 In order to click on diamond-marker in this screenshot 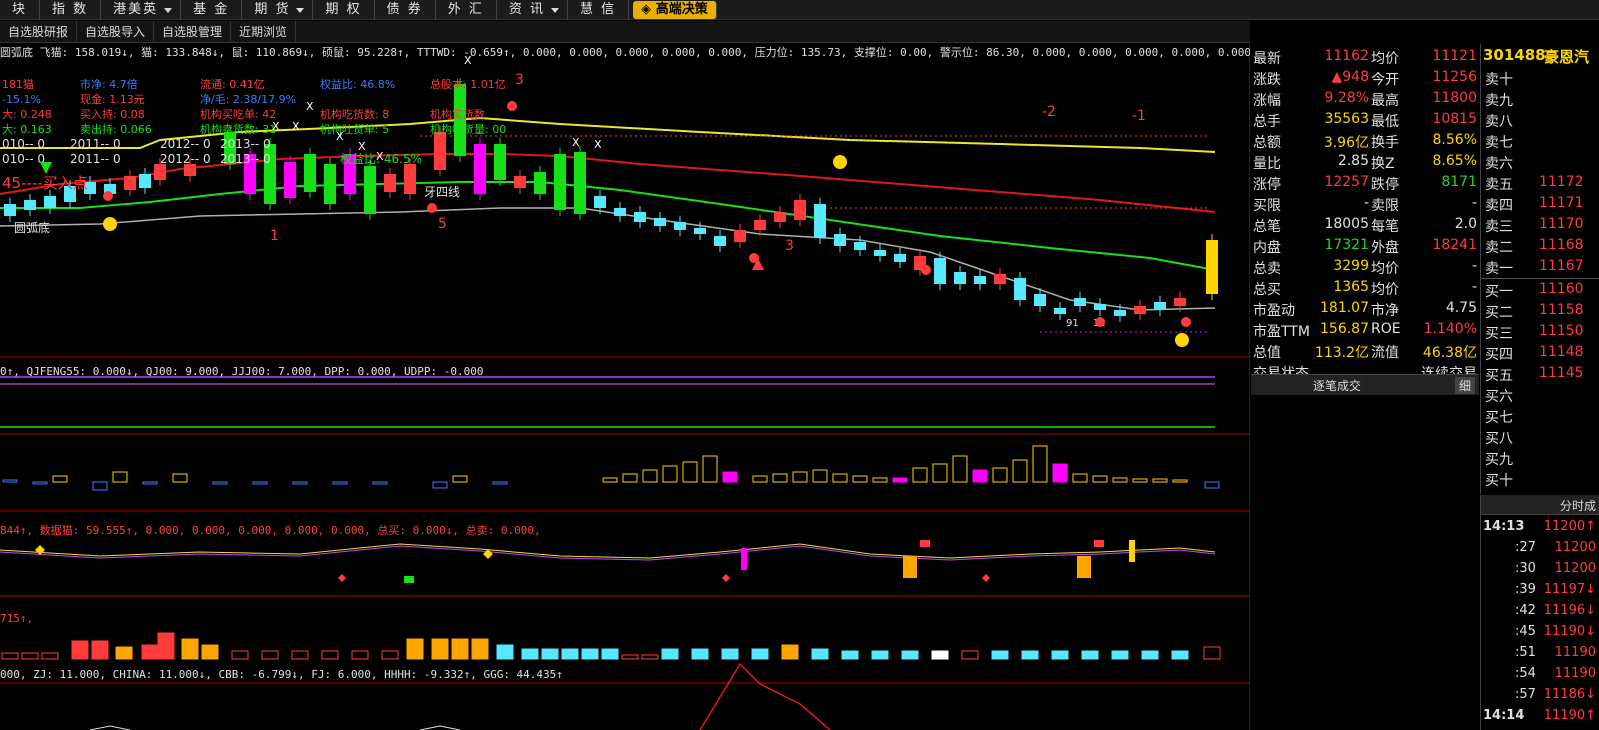, I will do `click(40, 550)`.